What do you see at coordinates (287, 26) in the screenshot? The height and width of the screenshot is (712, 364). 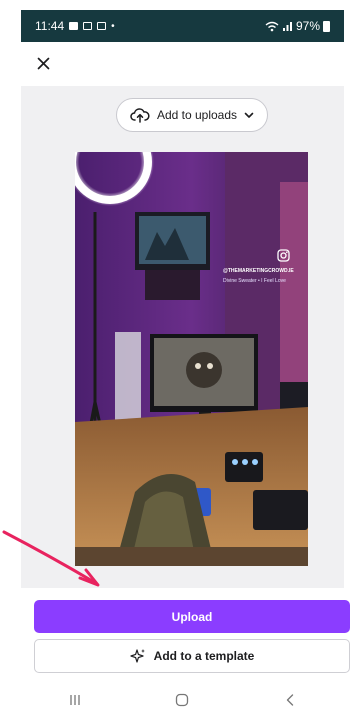 I see `signal-icon` at bounding box center [287, 26].